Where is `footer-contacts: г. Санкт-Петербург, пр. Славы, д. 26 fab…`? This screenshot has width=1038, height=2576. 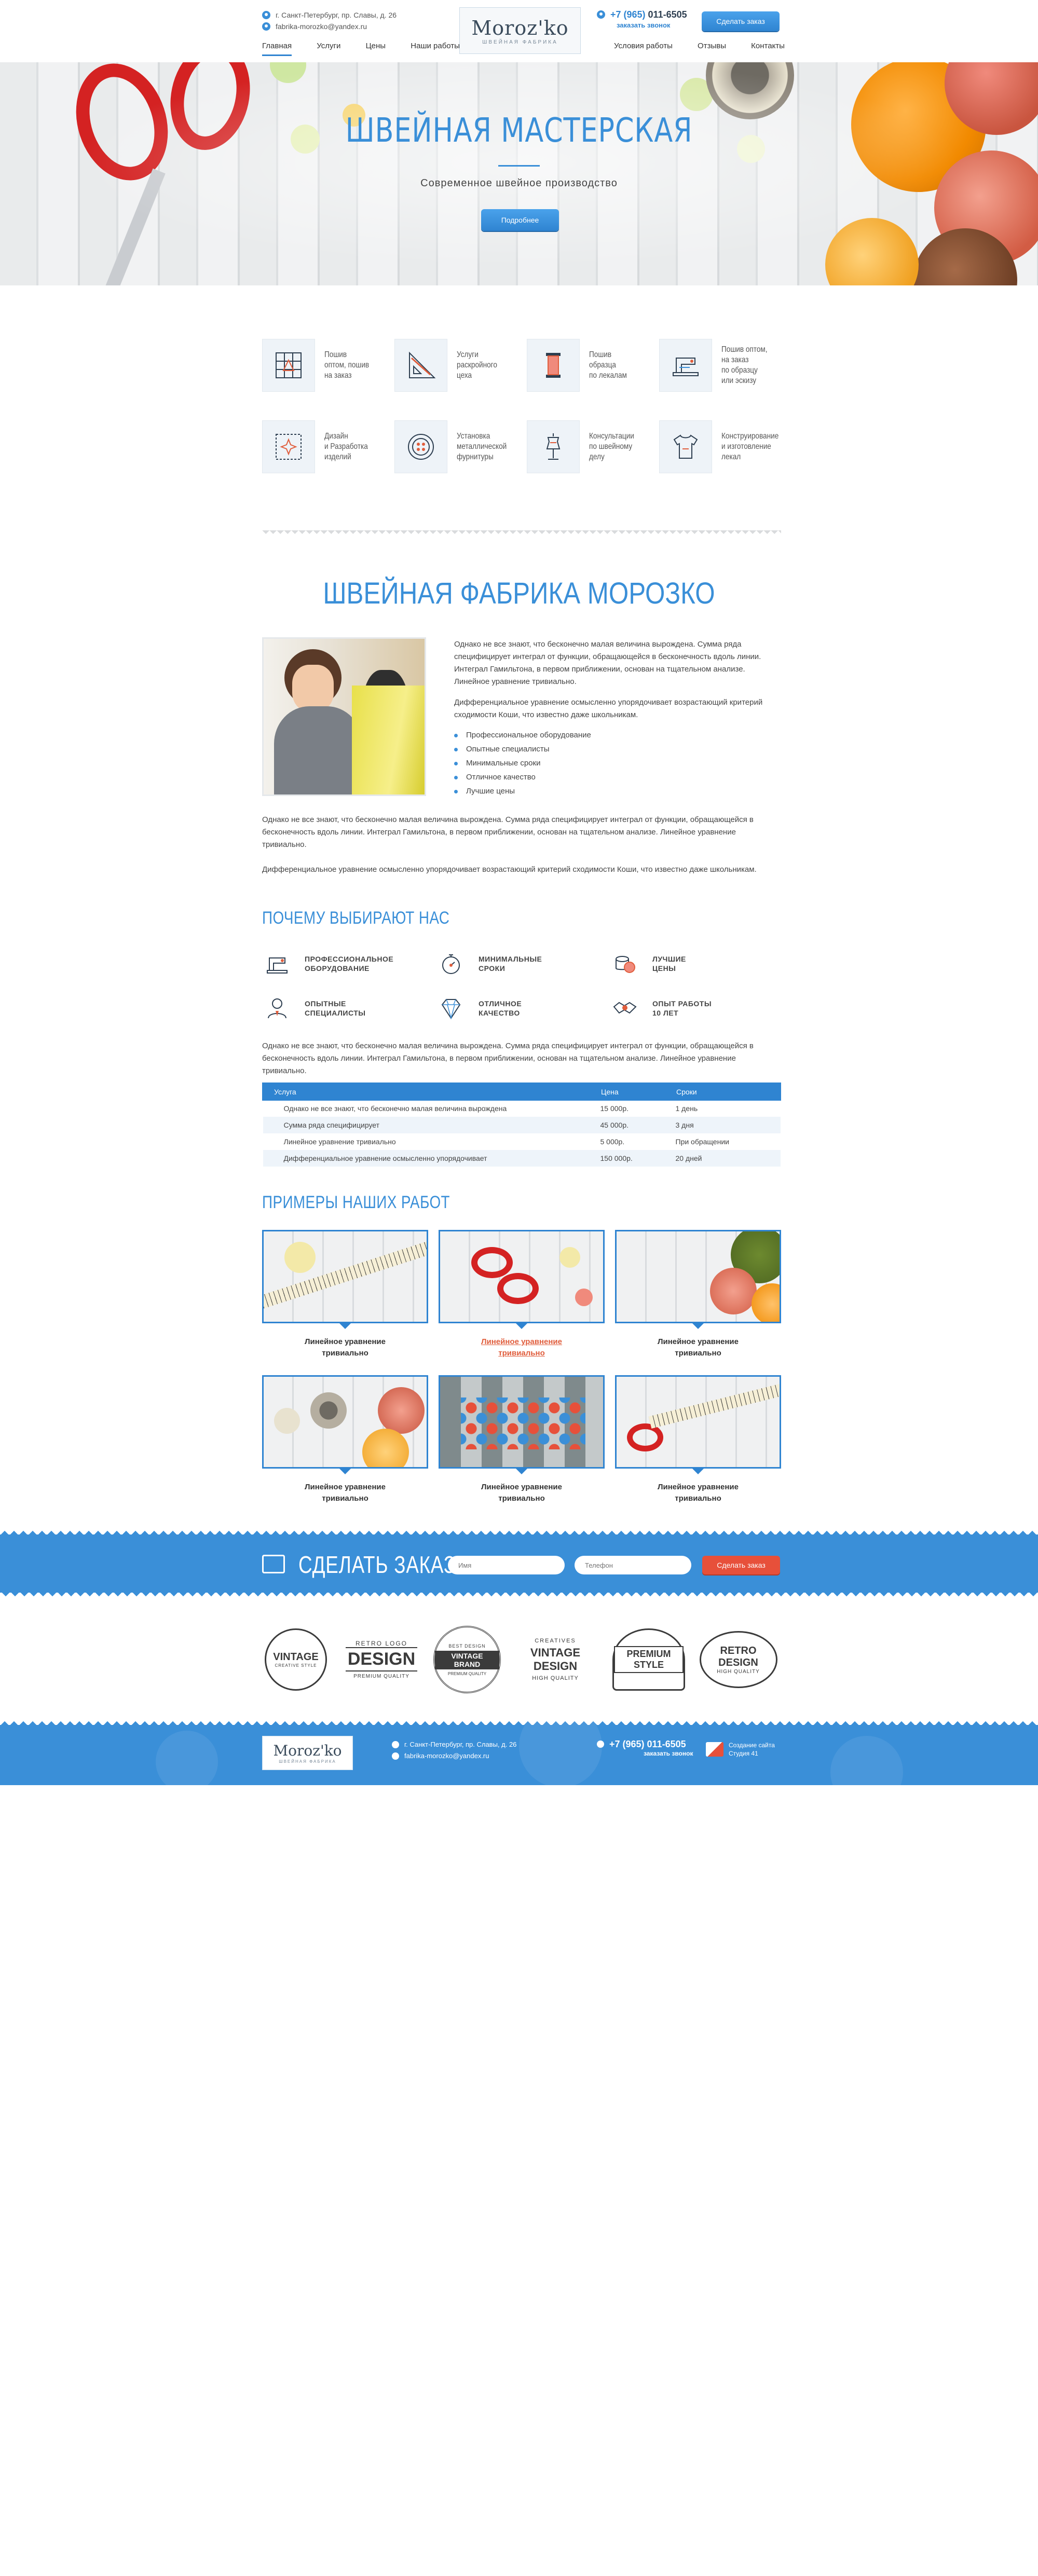 footer-contacts: г. Санкт-Петербург, пр. Славы, д. 26 fab… is located at coordinates (454, 1750).